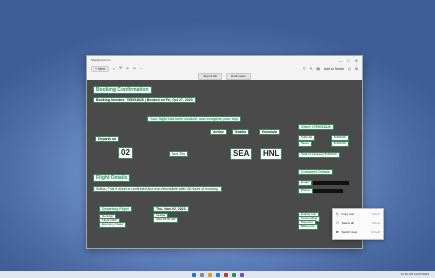  I want to click on menu-item-label: Switch view, so click(349, 231).